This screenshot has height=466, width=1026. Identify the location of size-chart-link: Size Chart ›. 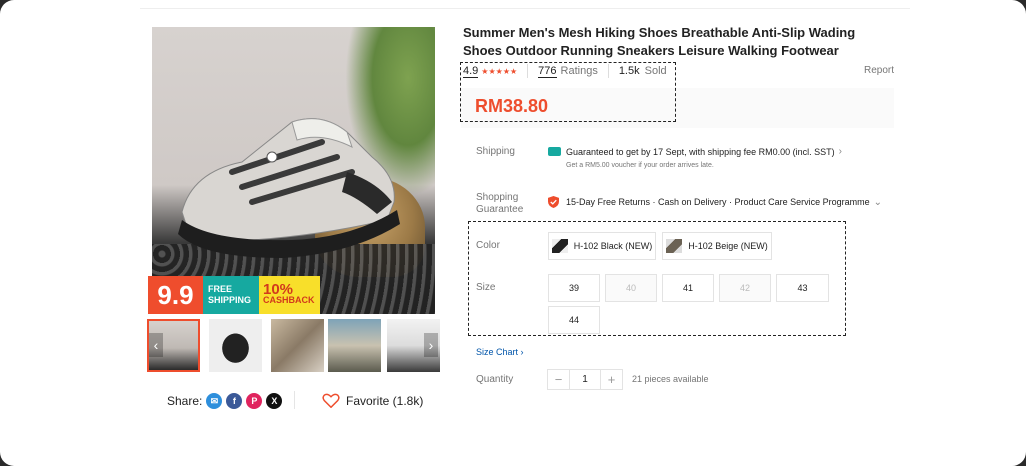
(500, 352).